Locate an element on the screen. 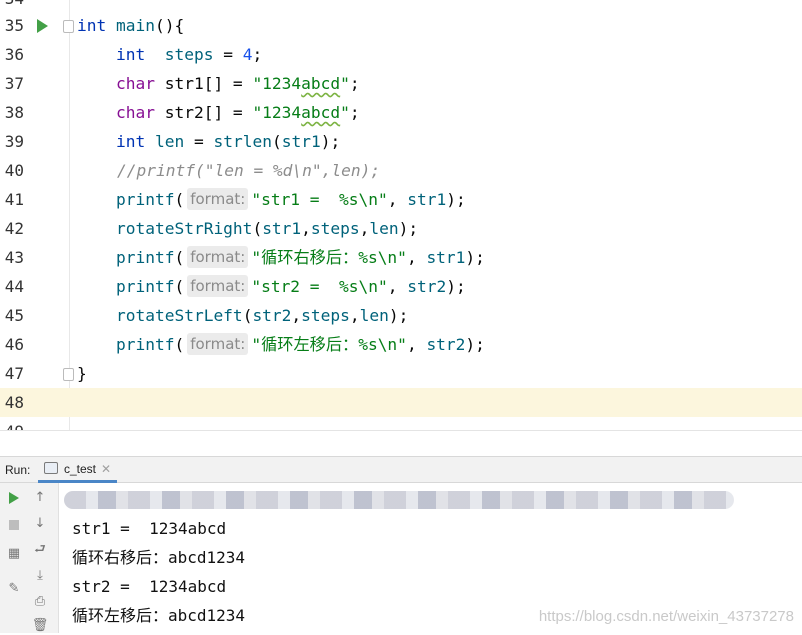  line-number: 43 is located at coordinates (14, 257).